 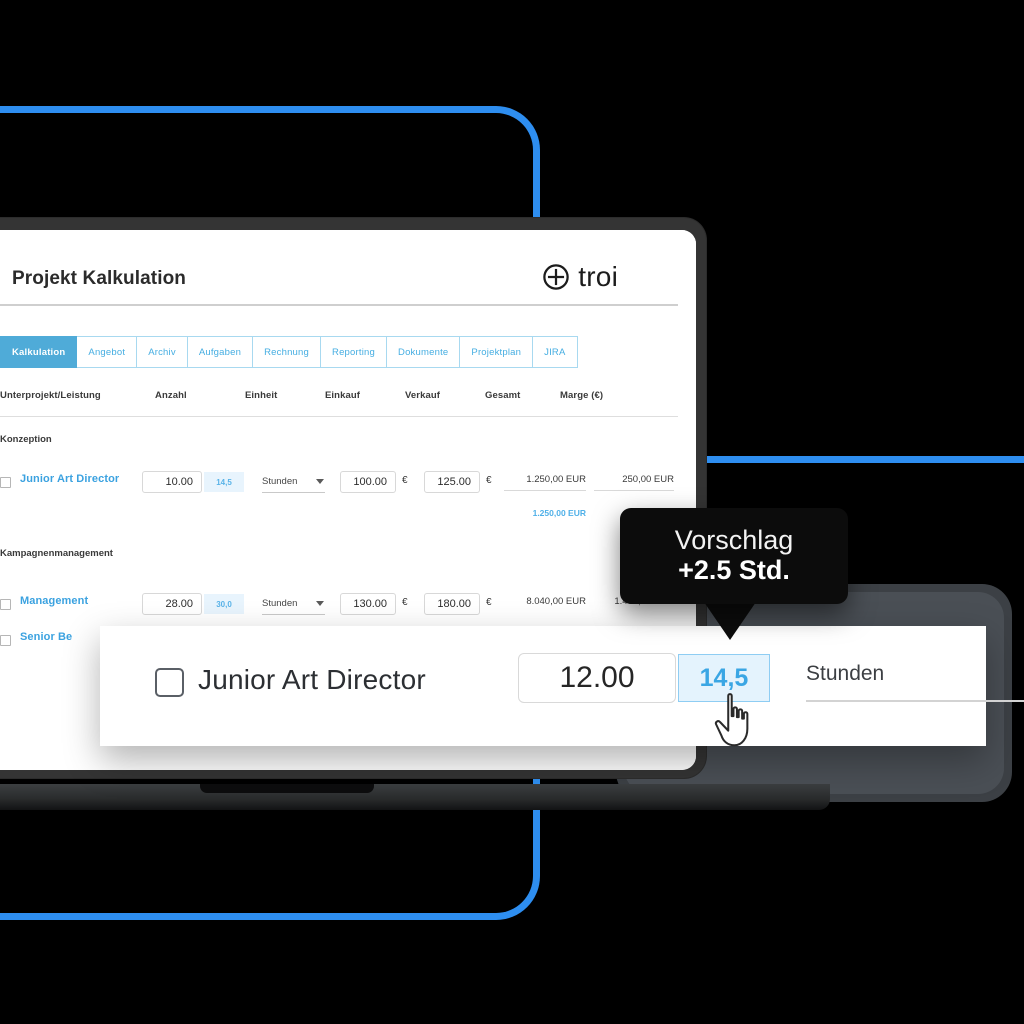 I want to click on group-kampagnenmanagement: Kampagnenmanagement, so click(x=56, y=553).